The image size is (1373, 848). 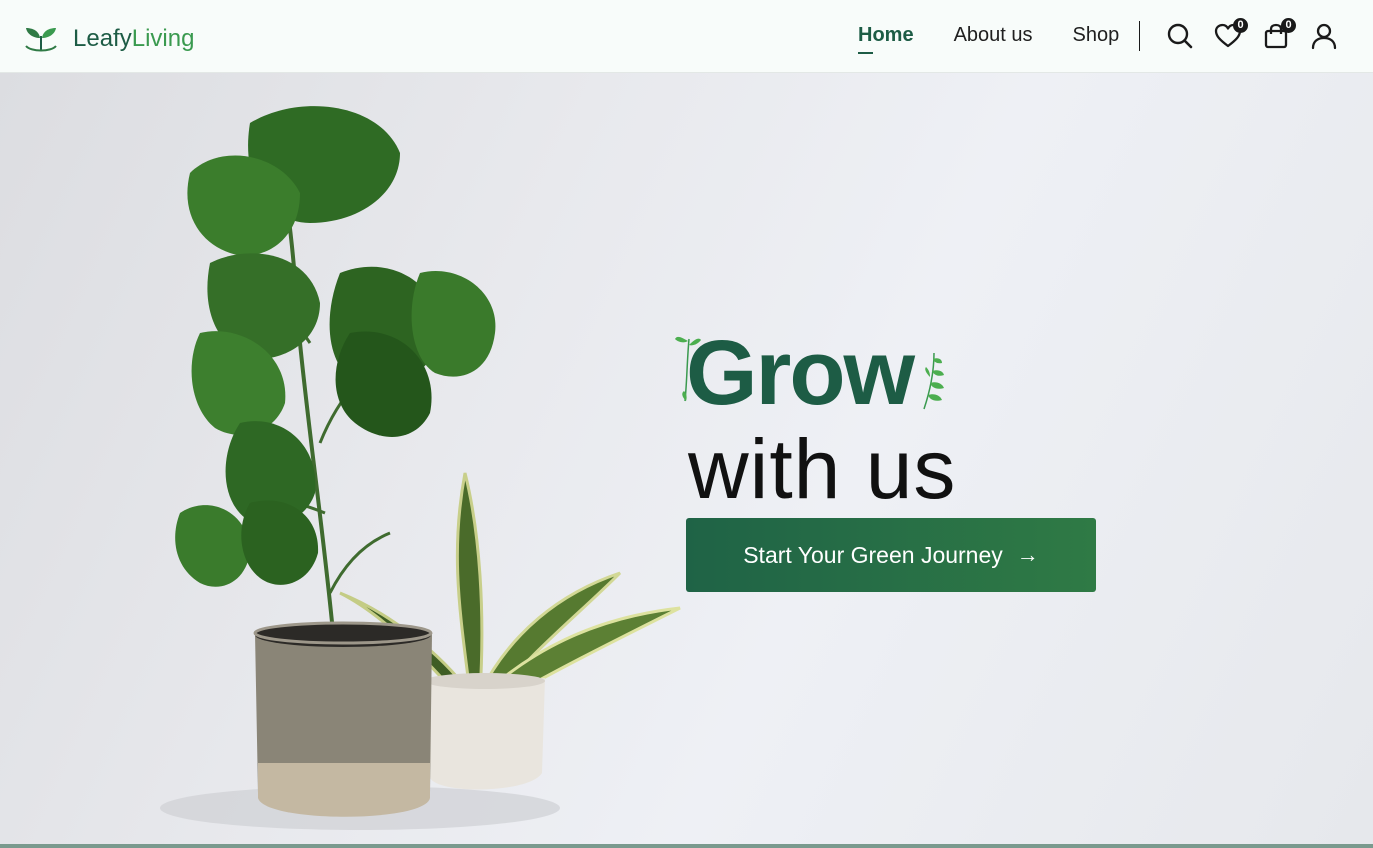 I want to click on site-header: LeafyLiving Home About us Shop 0 0, so click(x=686, y=36).